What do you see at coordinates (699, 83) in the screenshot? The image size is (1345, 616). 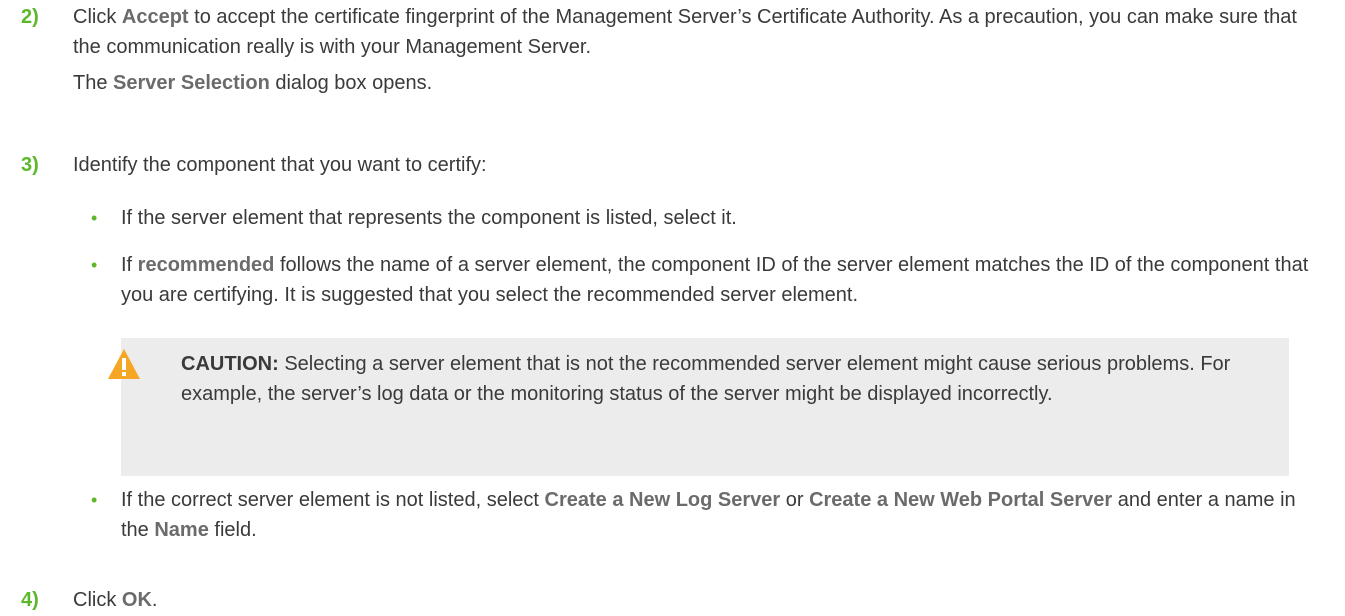 I see `step-2-result: The Server Selection dialog box opens.` at bounding box center [699, 83].